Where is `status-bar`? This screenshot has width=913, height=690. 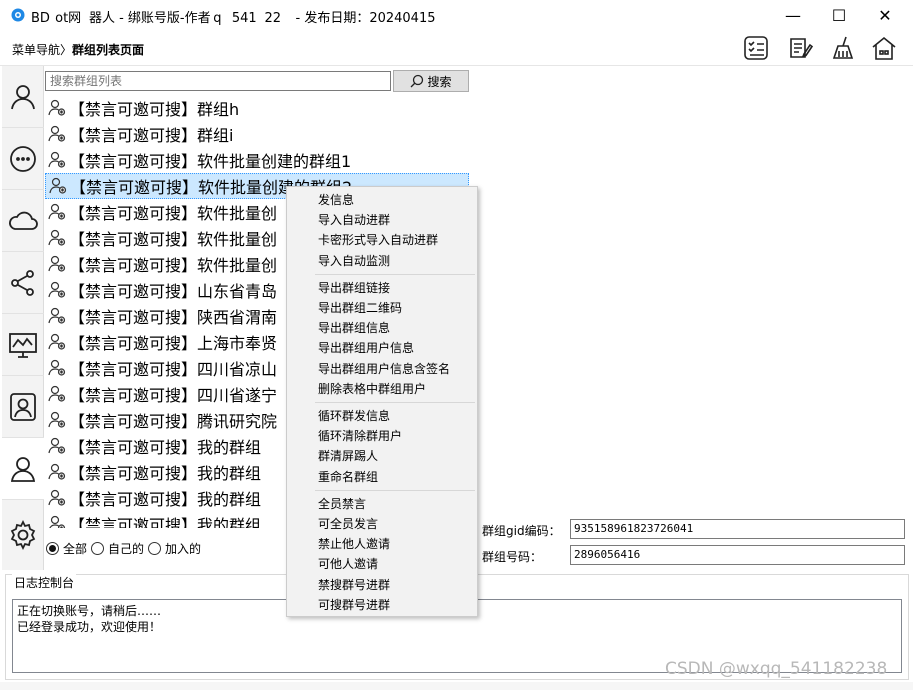
status-bar is located at coordinates (456, 686).